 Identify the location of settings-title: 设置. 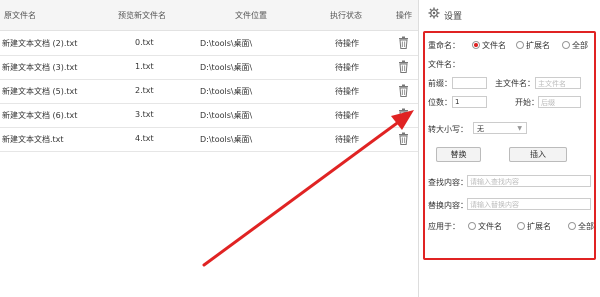
(453, 17).